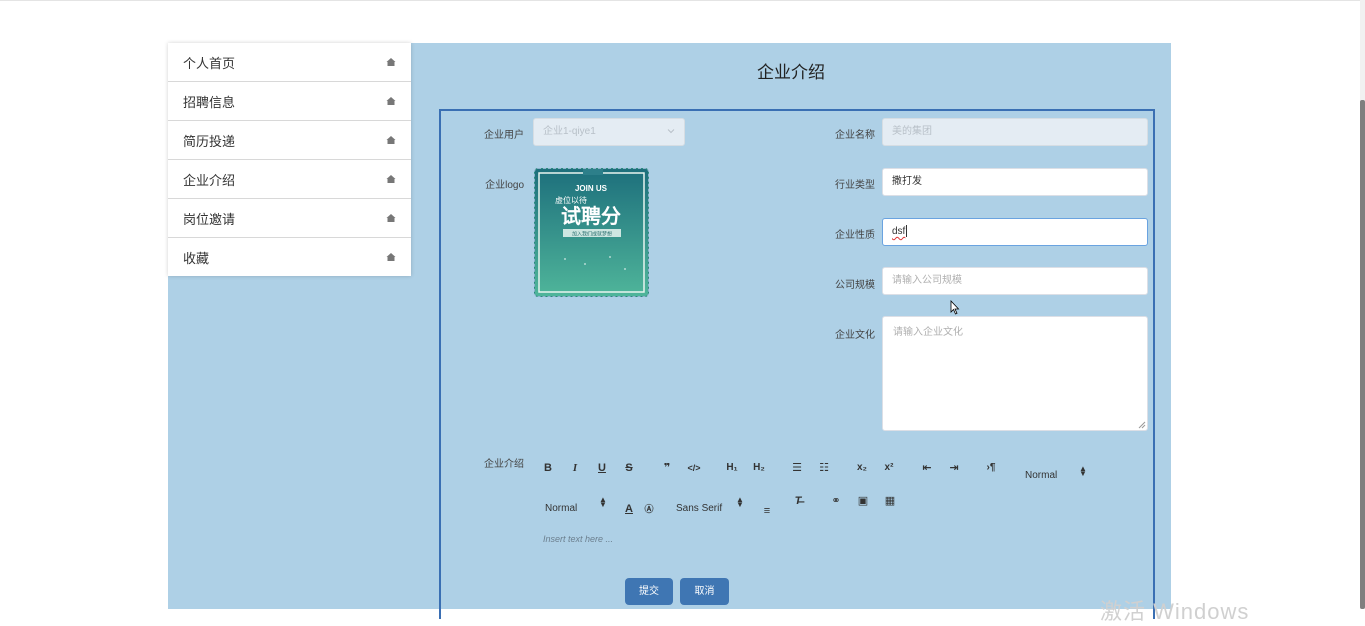 This screenshot has width=1365, height=626. What do you see at coordinates (1142, 425) in the screenshot?
I see `resize-grip-icon` at bounding box center [1142, 425].